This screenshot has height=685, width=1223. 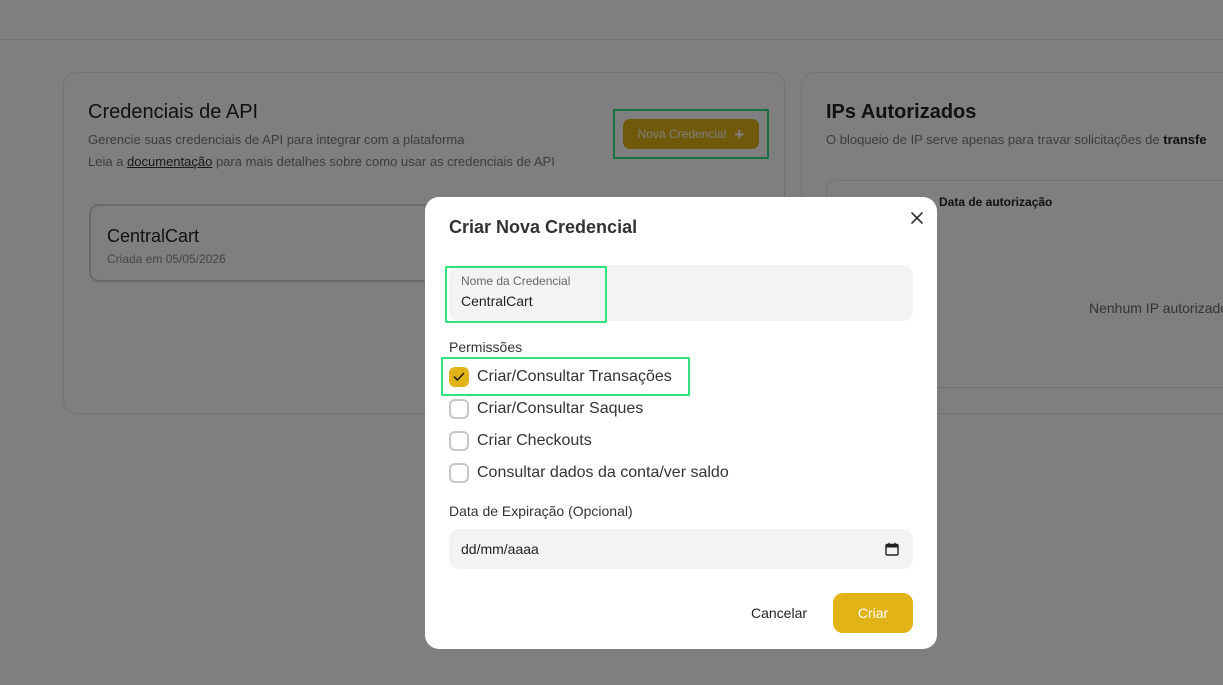 I want to click on create-button: Criar, so click(x=873, y=613).